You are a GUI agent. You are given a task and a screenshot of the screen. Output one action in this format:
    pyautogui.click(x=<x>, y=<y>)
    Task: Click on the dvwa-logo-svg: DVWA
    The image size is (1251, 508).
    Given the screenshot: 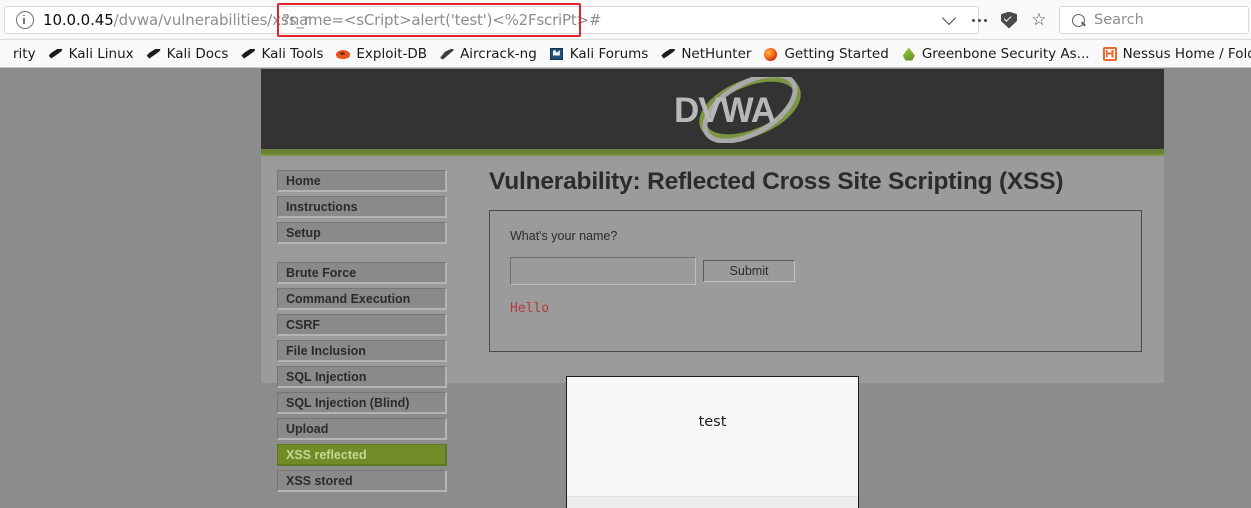 What is the action you would take?
    pyautogui.click(x=737, y=108)
    